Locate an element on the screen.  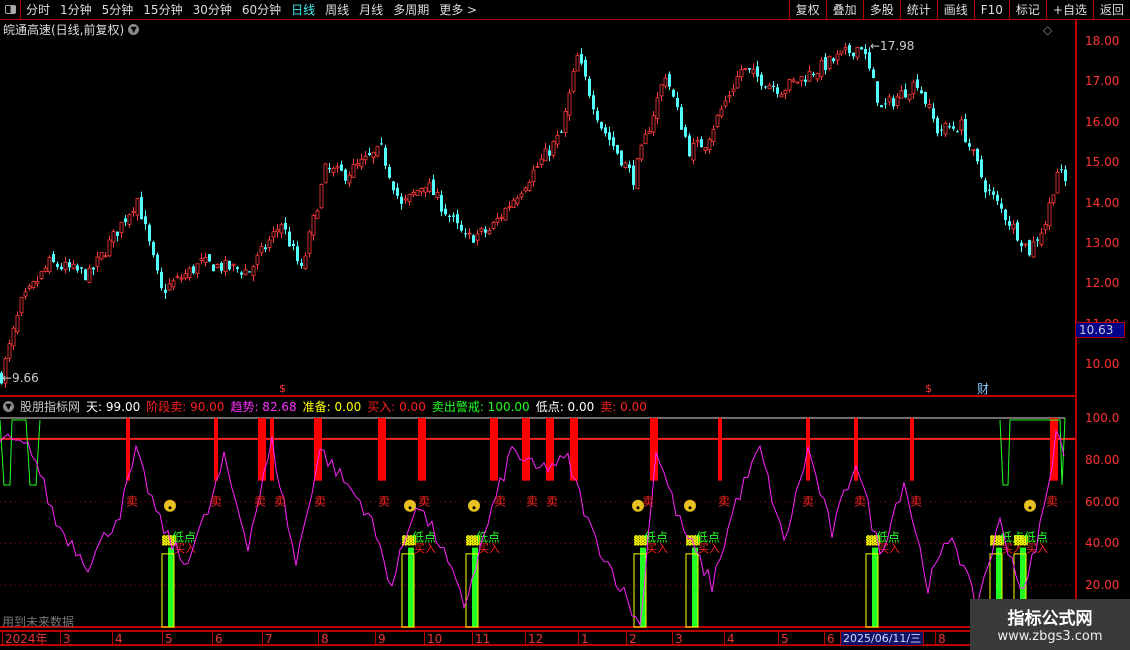
sell-warning-line is located at coordinates (20, 452).